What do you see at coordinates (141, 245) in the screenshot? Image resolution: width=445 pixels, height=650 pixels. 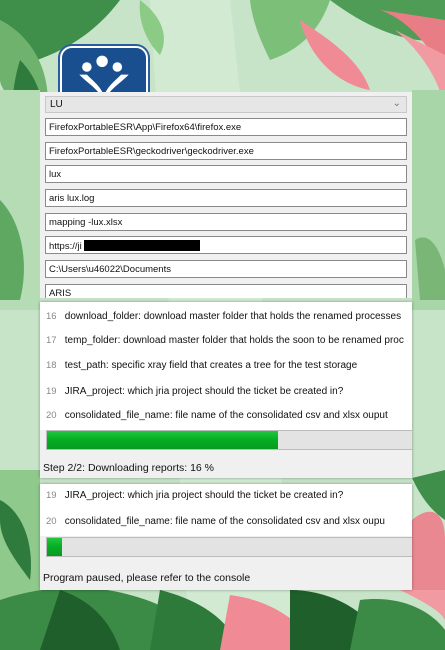 I see `redaction-bar` at bounding box center [141, 245].